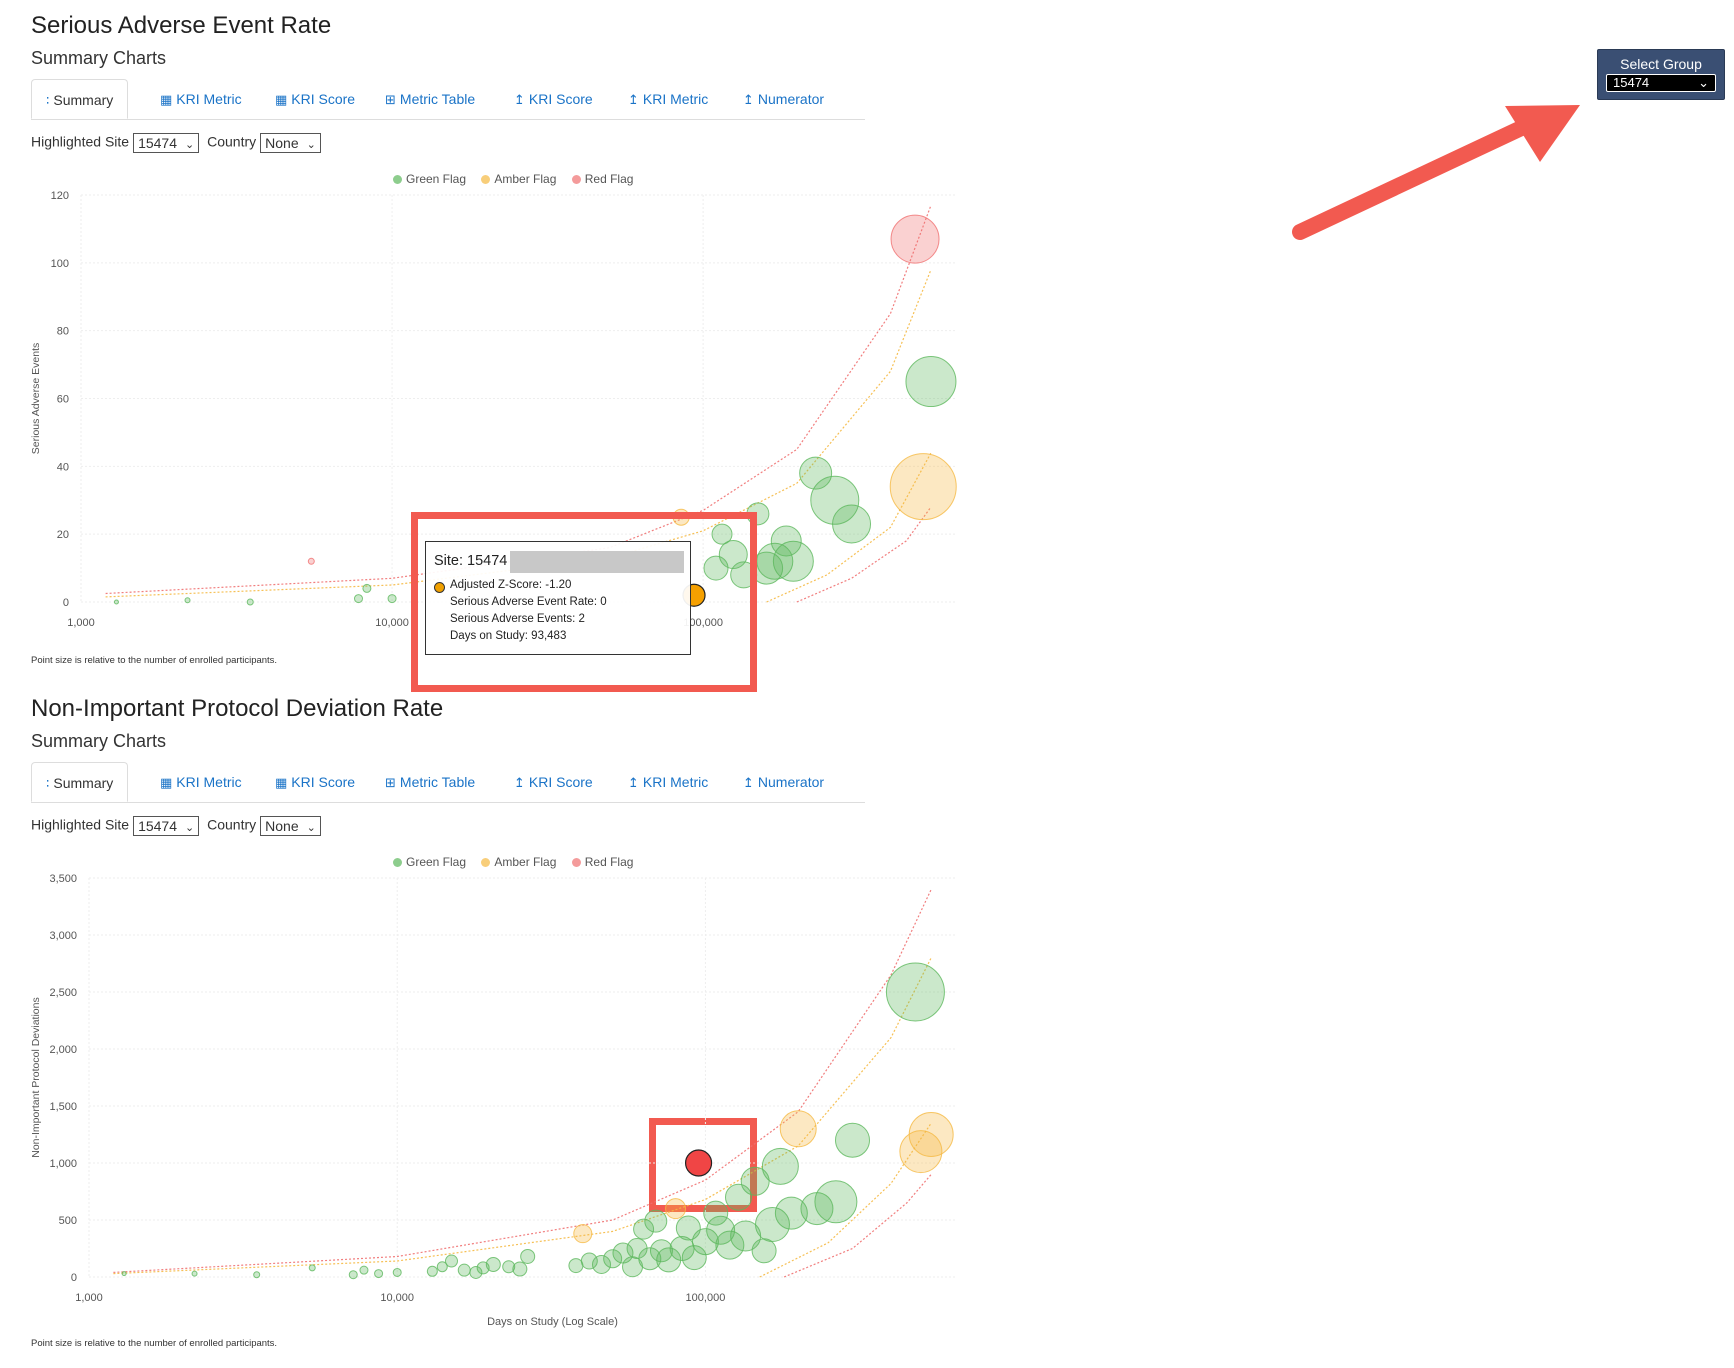 The height and width of the screenshot is (1368, 1734). Describe the element at coordinates (857, 1226) in the screenshot. I see `threshold-line-red` at that location.